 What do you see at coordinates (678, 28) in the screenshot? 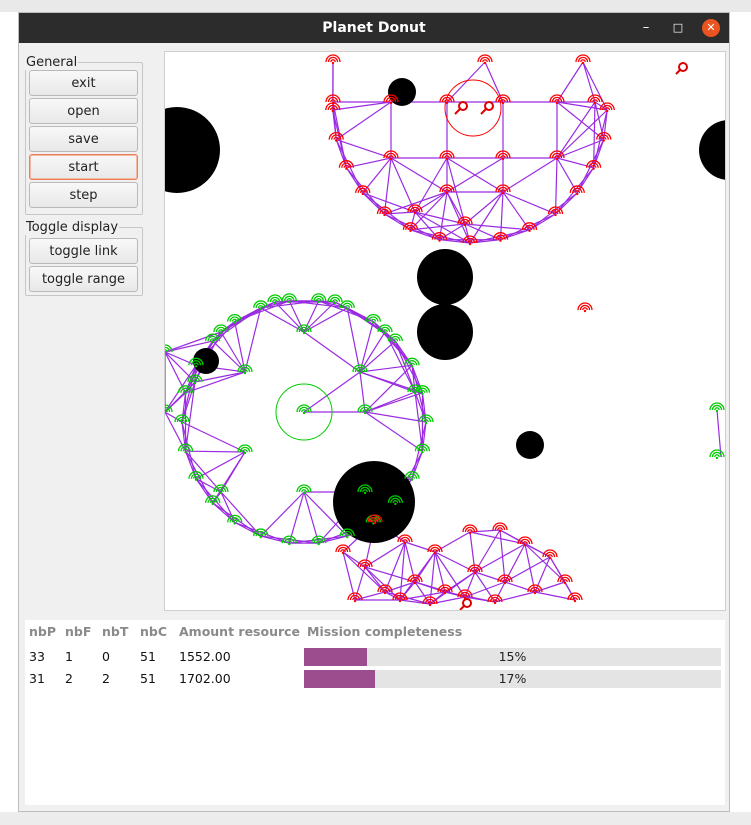
I see `maximize-icon: □` at bounding box center [678, 28].